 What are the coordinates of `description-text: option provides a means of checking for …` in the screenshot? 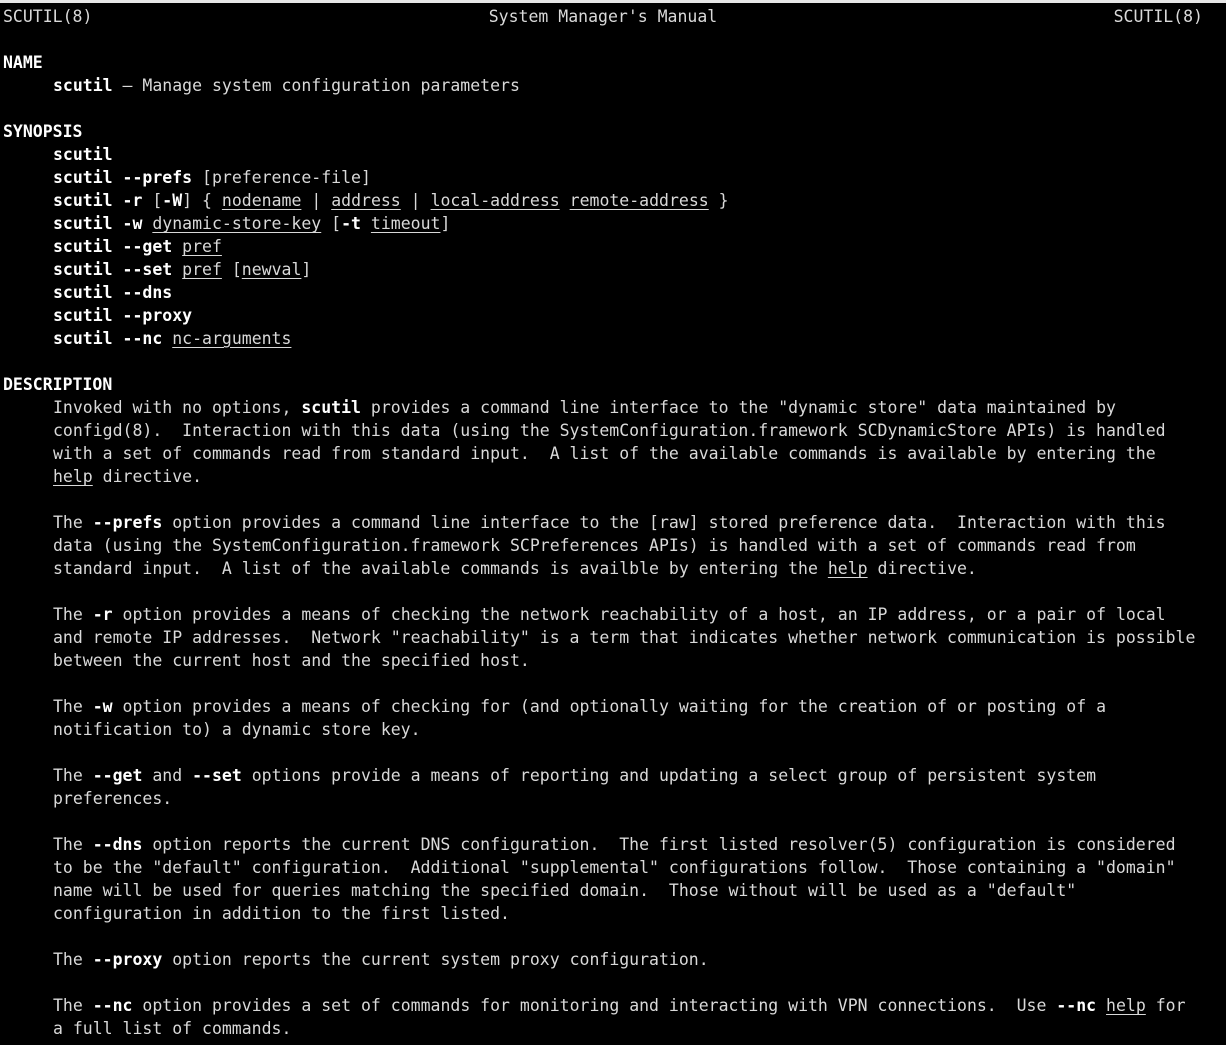 It's located at (609, 706).